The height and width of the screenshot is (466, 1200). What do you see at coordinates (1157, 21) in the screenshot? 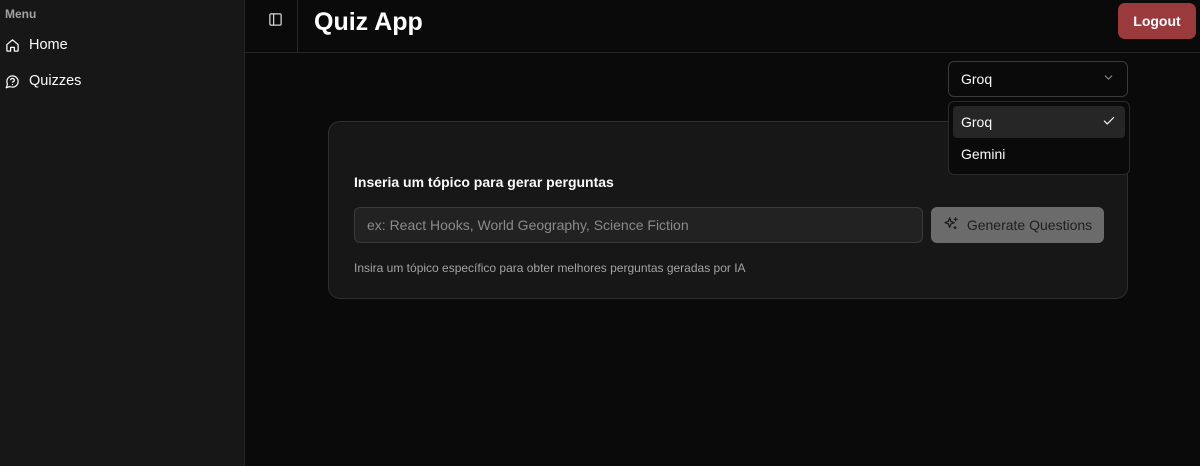
I see `logout-button: Logout` at bounding box center [1157, 21].